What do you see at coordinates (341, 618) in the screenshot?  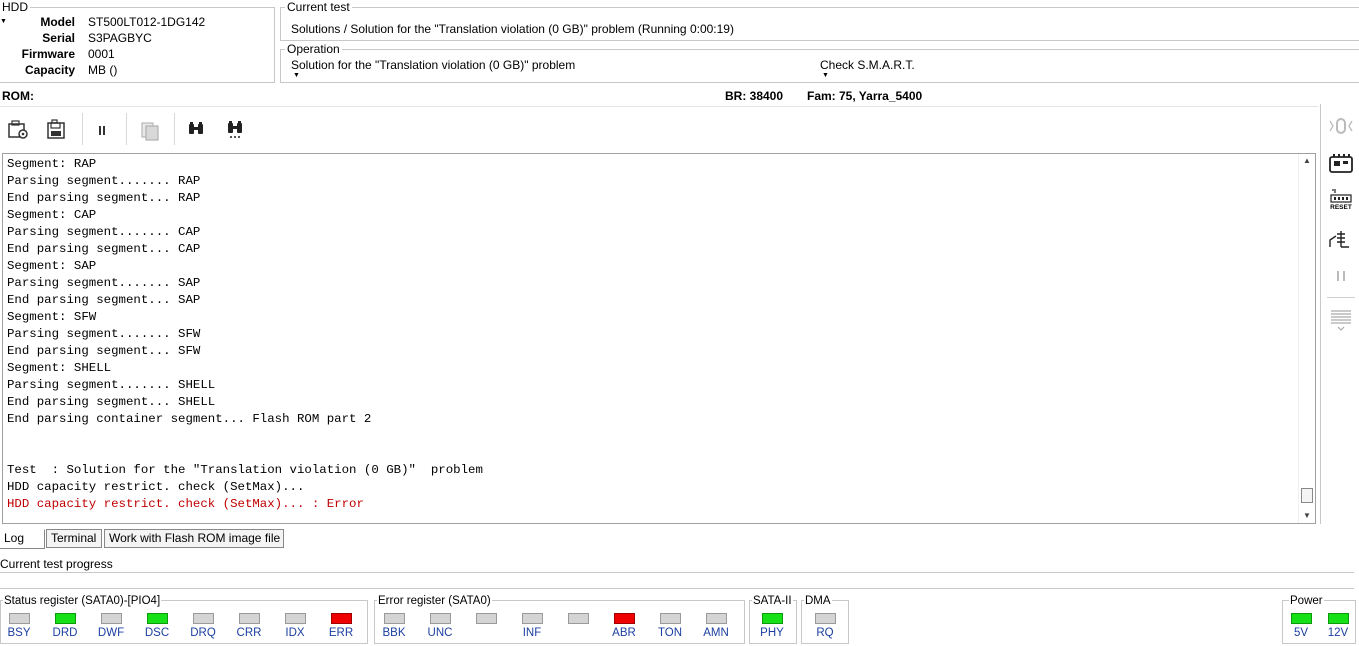 I see `led-err` at bounding box center [341, 618].